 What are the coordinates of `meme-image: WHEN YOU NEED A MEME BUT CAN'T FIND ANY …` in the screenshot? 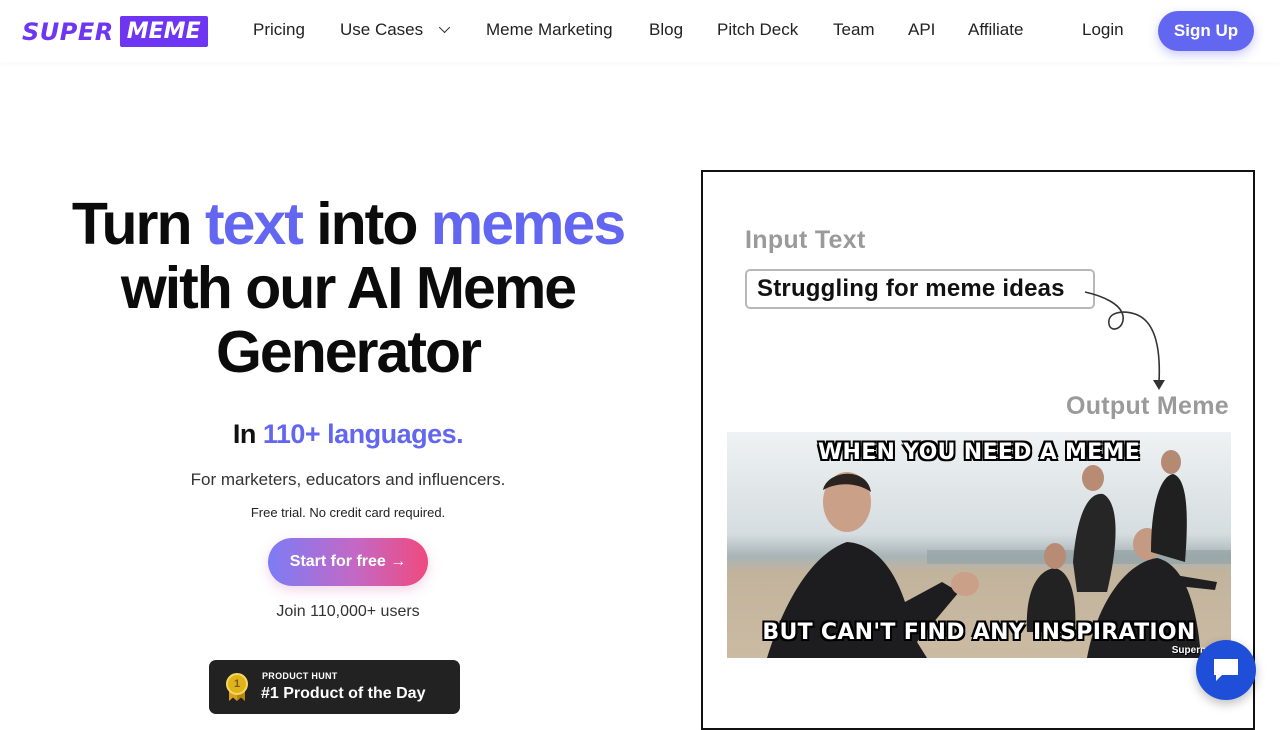 It's located at (979, 545).